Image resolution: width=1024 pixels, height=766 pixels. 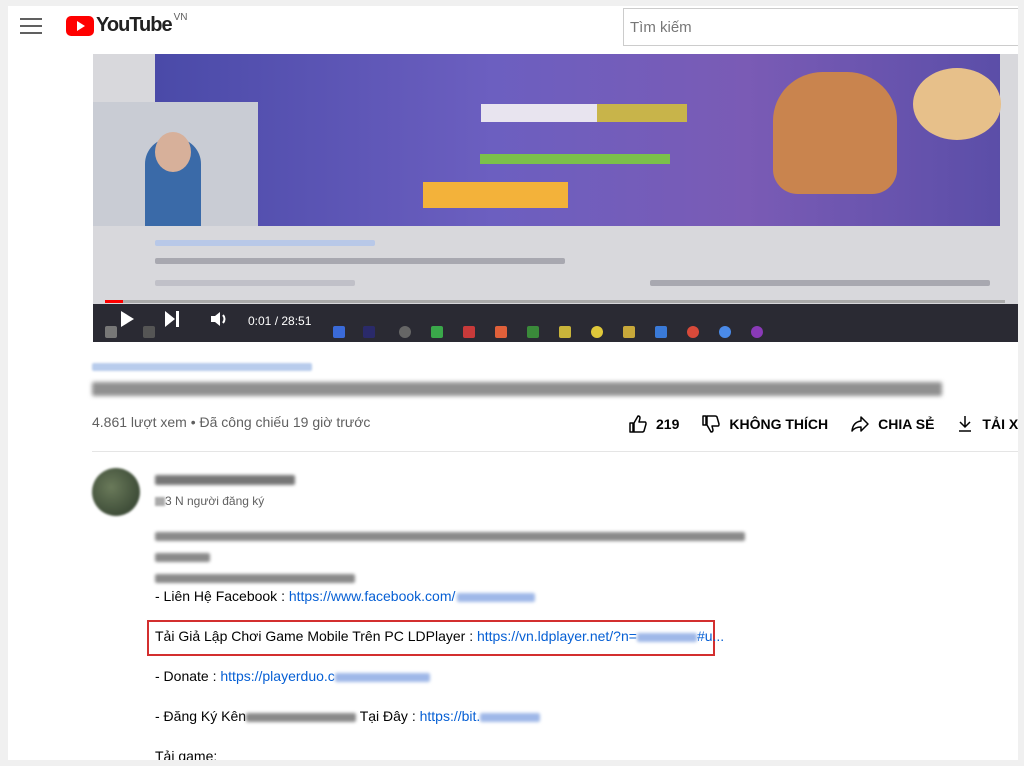 What do you see at coordinates (111, 332) in the screenshot?
I see `windows-start-icon` at bounding box center [111, 332].